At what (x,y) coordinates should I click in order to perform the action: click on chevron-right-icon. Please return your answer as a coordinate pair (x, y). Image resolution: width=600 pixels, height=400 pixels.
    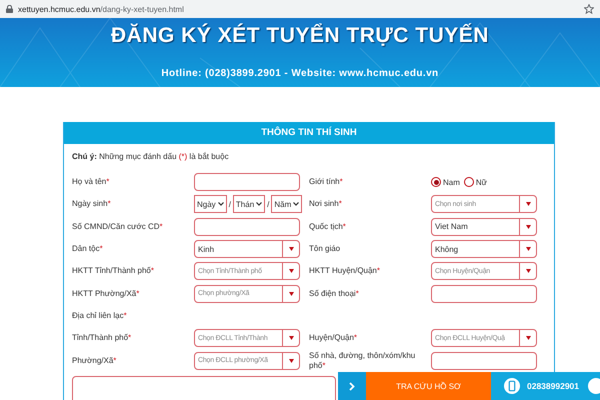
    Looking at the image, I should click on (352, 386).